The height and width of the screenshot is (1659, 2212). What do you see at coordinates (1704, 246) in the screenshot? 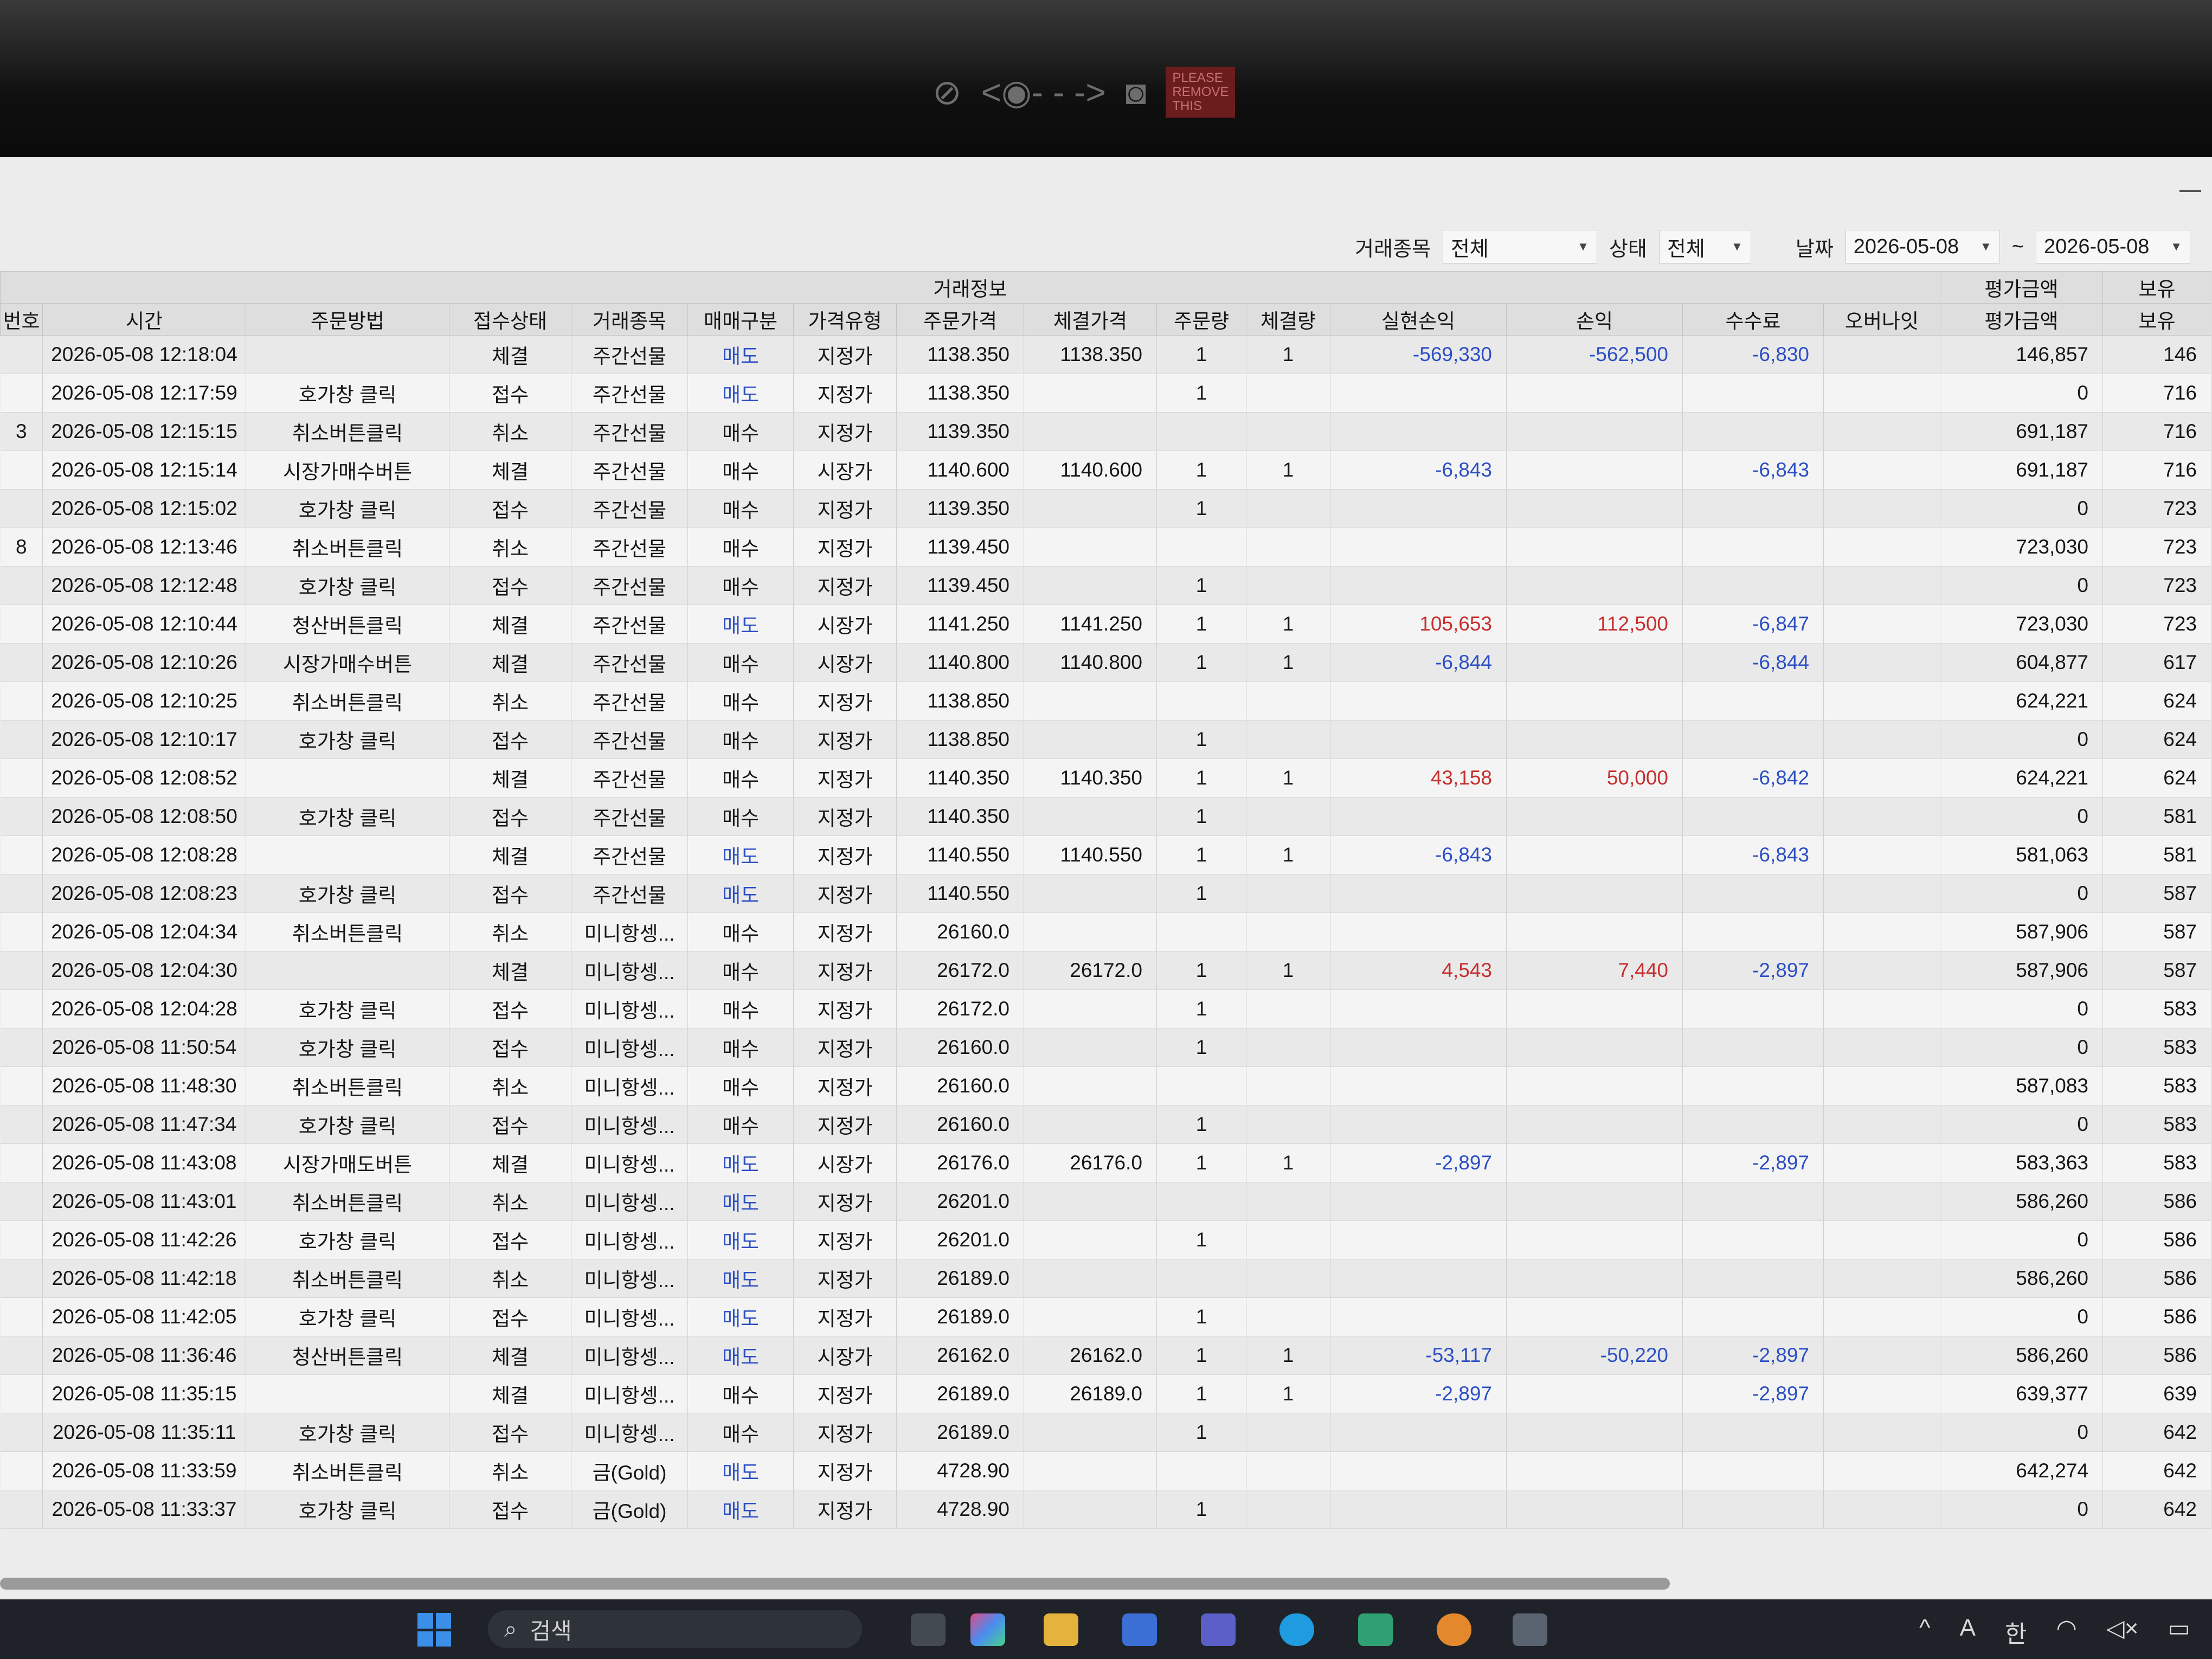
I see `status-filter-select: 전체 ▼` at bounding box center [1704, 246].